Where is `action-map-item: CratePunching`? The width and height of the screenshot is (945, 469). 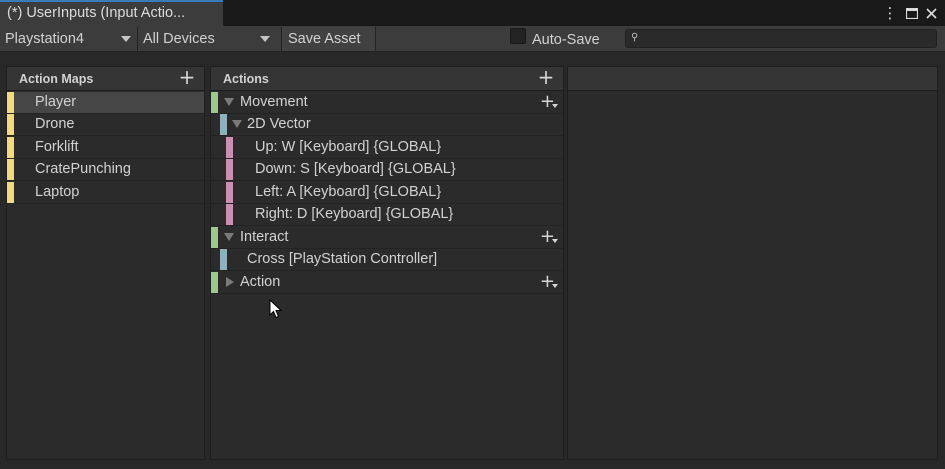
action-map-item: CratePunching is located at coordinates (105, 170).